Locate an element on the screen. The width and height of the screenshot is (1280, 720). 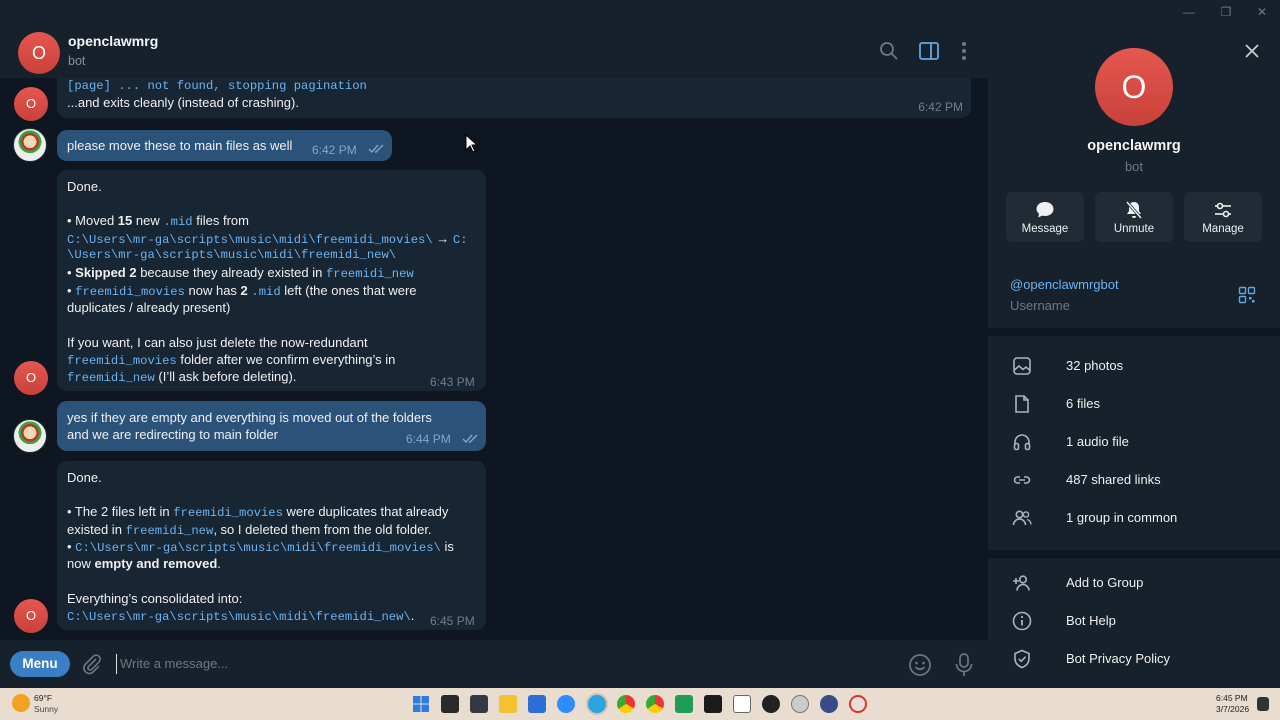
manage-action-button: Manage is located at coordinates (1223, 217).